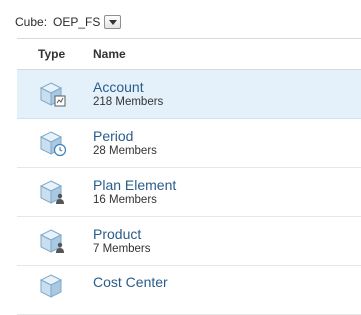  Describe the element at coordinates (122, 249) in the screenshot. I see `member-count: 7 Members` at that location.